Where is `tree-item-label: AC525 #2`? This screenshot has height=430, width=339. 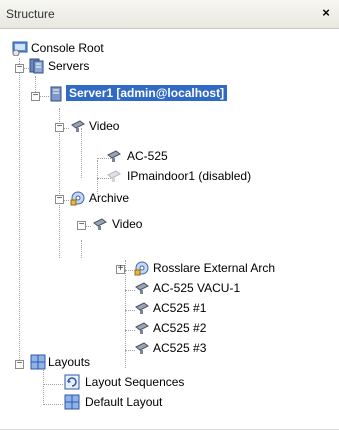
tree-item-label: AC525 #2 is located at coordinates (180, 328).